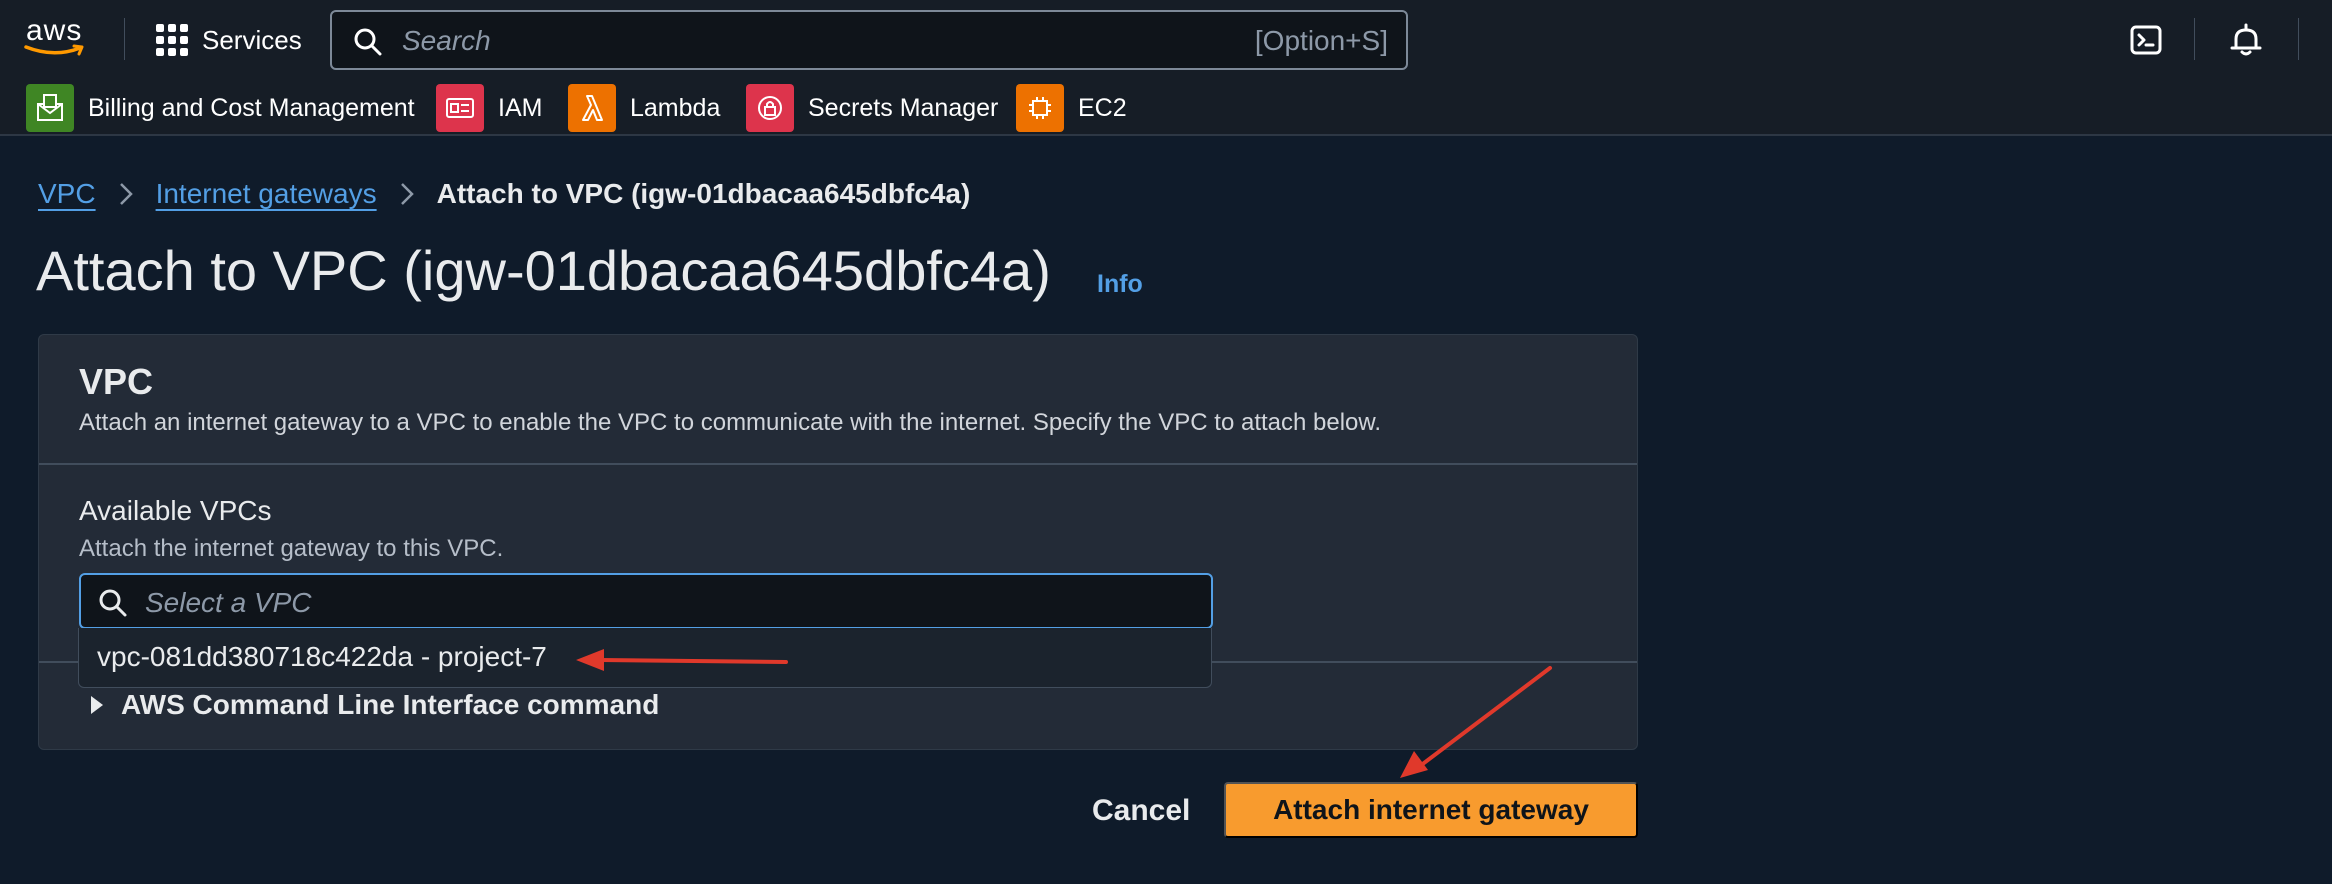  I want to click on top-navigation-bar: aws Services Search [Option+S], so click(1166, 40).